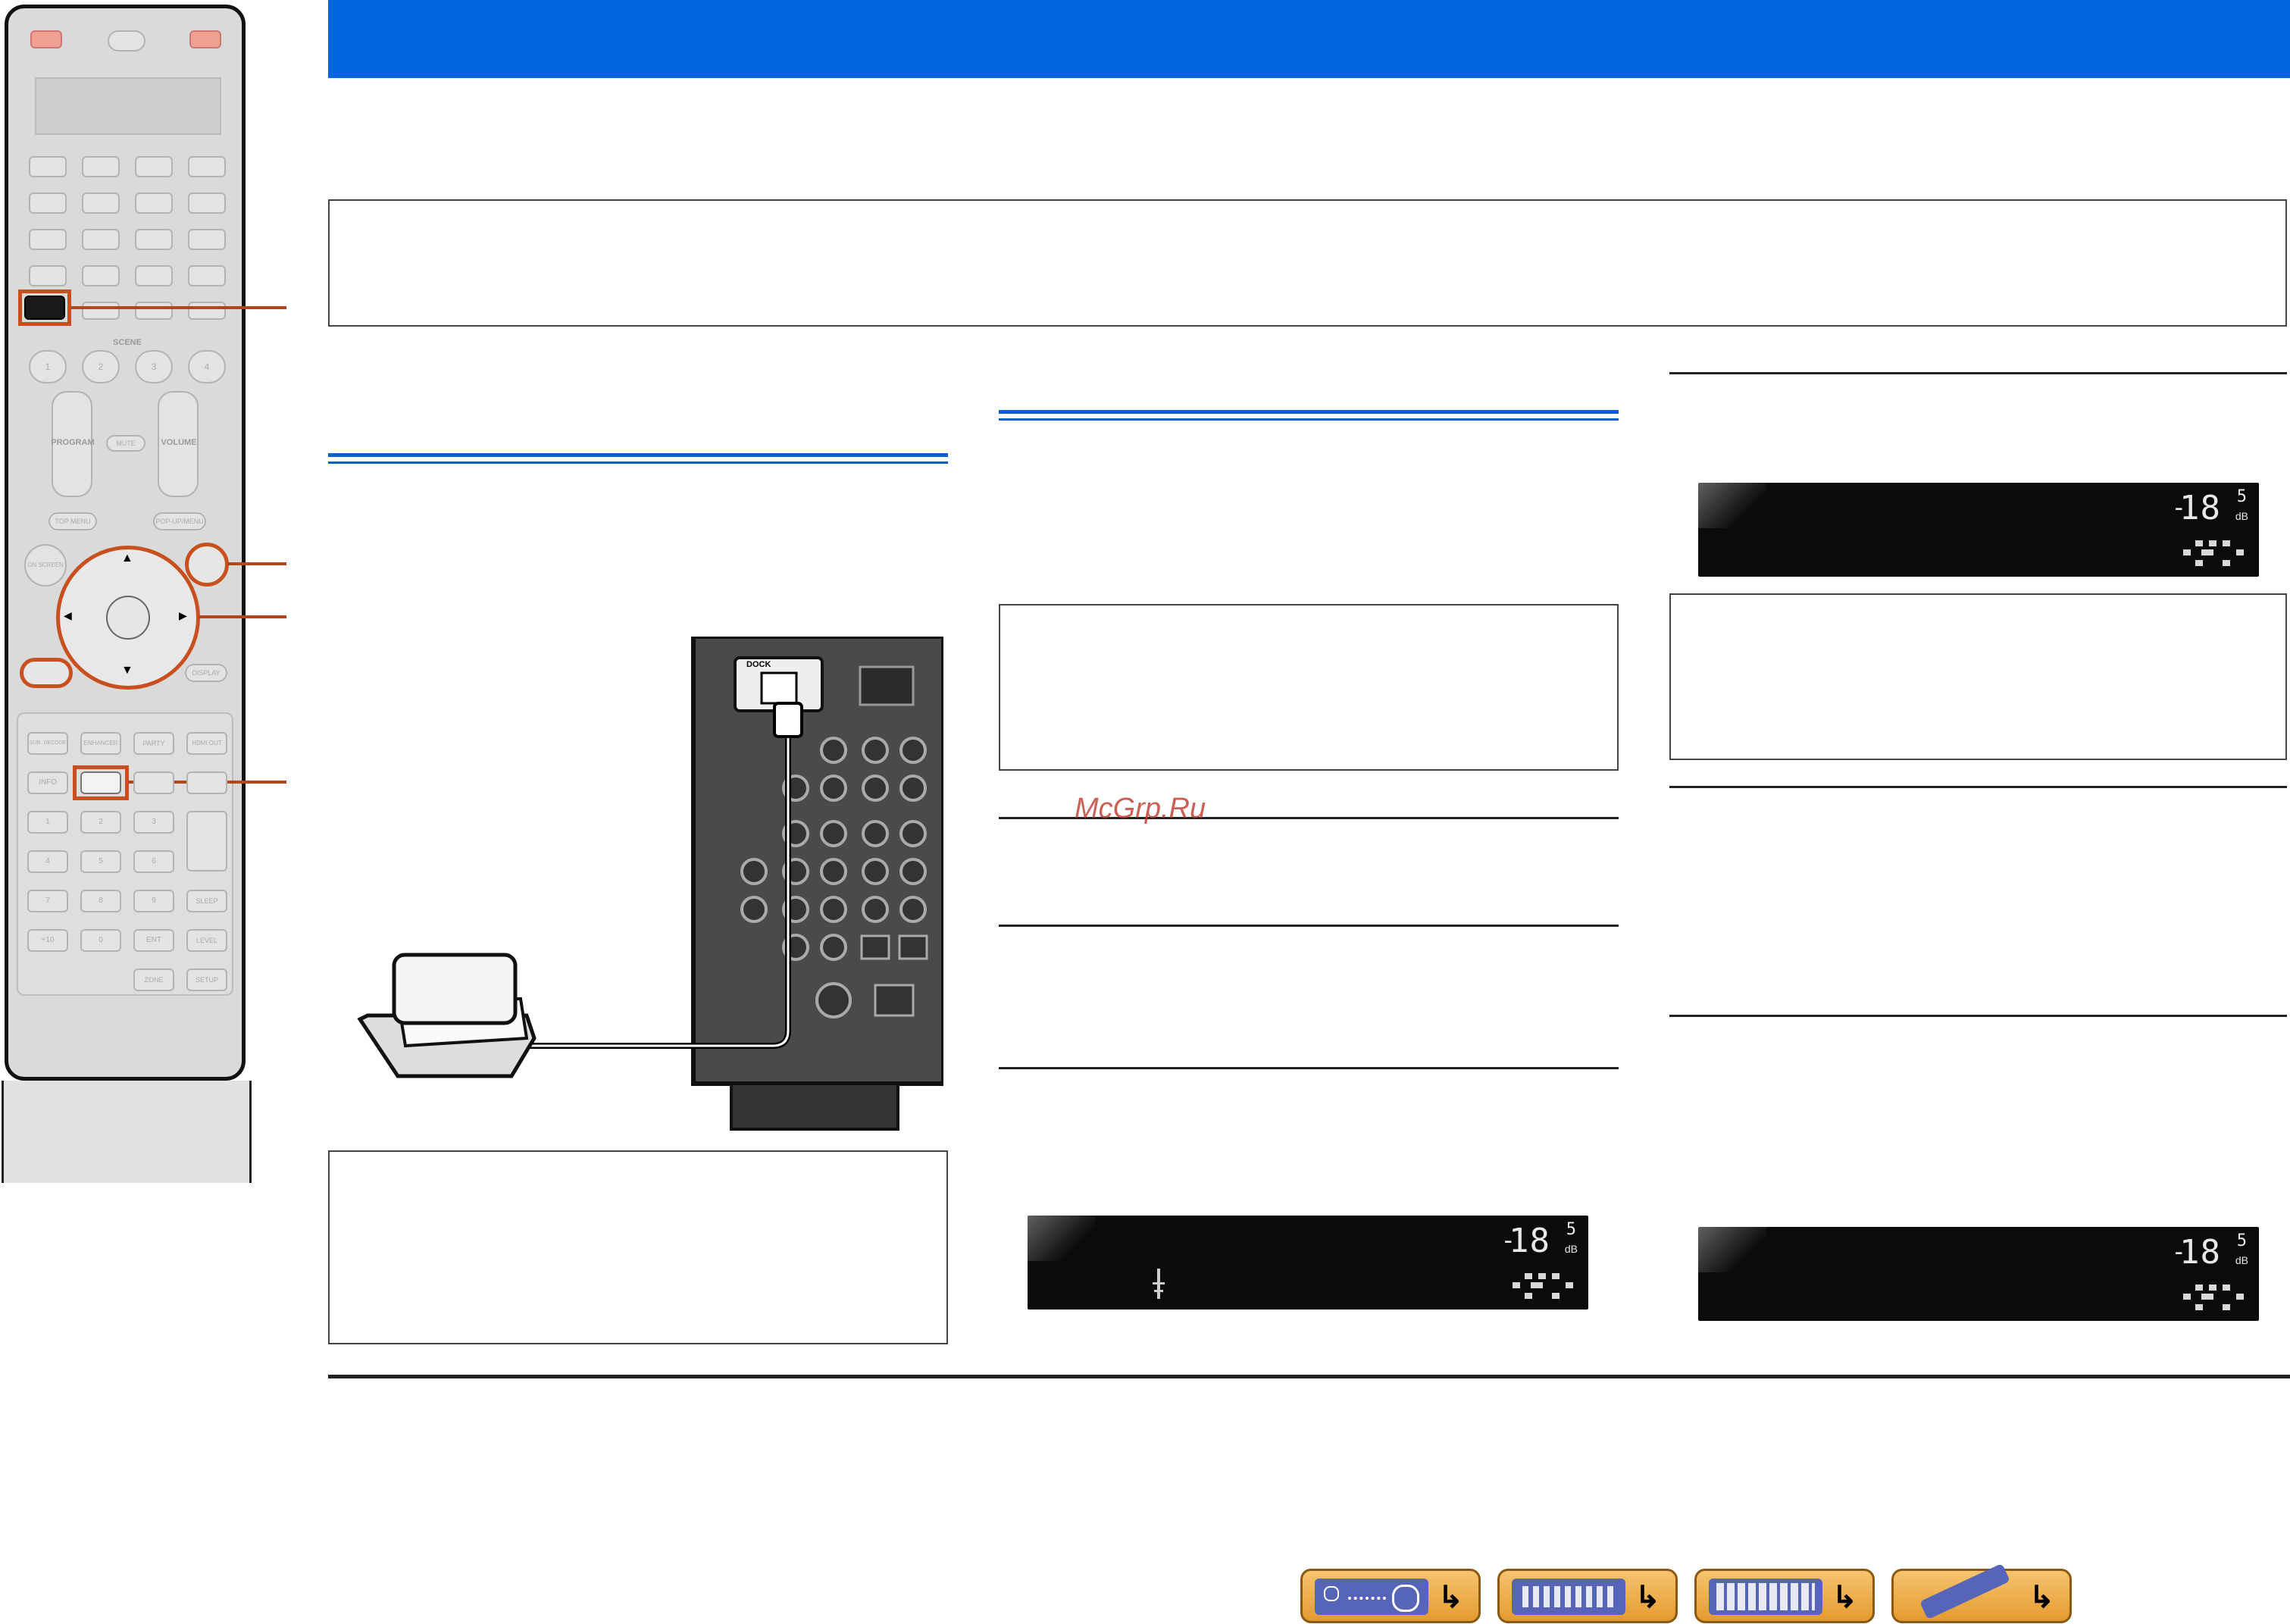  Describe the element at coordinates (128, 618) in the screenshot. I see `enter-button` at that location.